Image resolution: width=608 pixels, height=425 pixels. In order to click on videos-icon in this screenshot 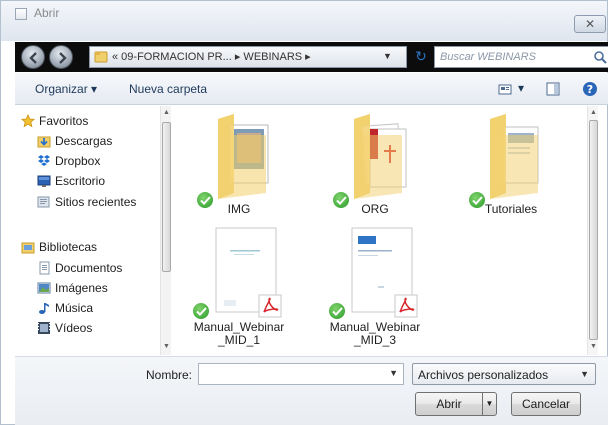, I will do `click(44, 328)`.